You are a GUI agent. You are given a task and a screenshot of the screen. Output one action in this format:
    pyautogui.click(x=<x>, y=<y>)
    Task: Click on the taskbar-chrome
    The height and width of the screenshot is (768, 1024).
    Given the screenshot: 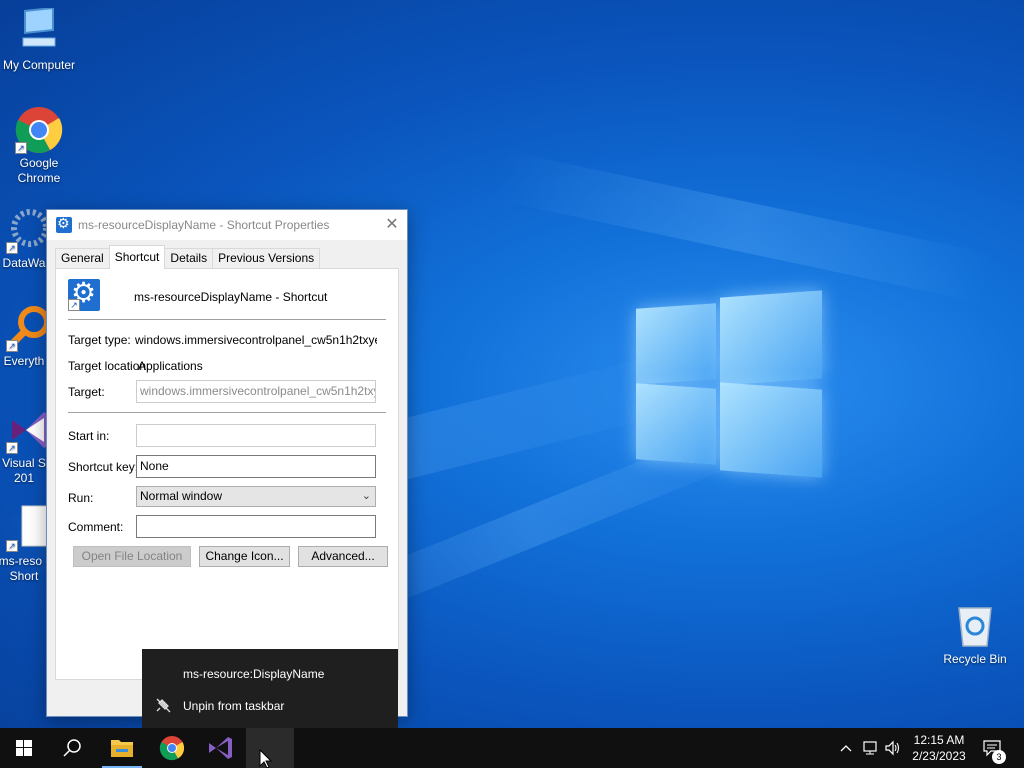 What is the action you would take?
    pyautogui.click(x=172, y=748)
    